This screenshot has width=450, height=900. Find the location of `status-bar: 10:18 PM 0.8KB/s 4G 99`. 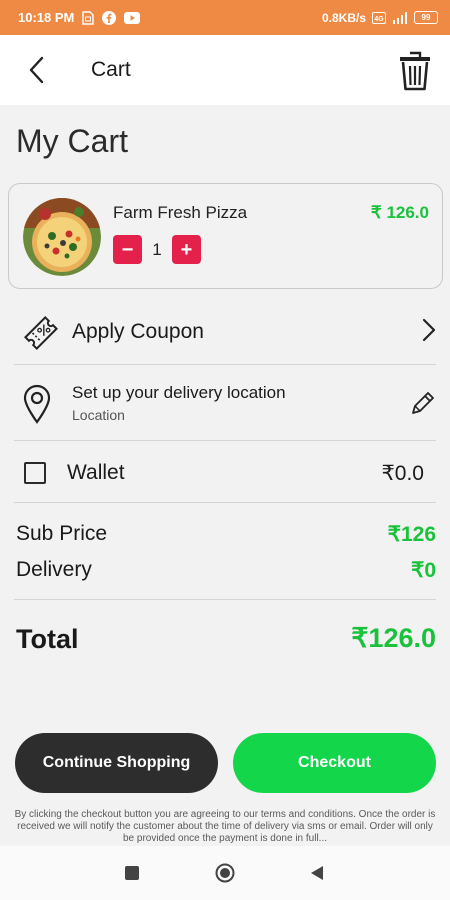

status-bar: 10:18 PM 0.8KB/s 4G 99 is located at coordinates (225, 17).